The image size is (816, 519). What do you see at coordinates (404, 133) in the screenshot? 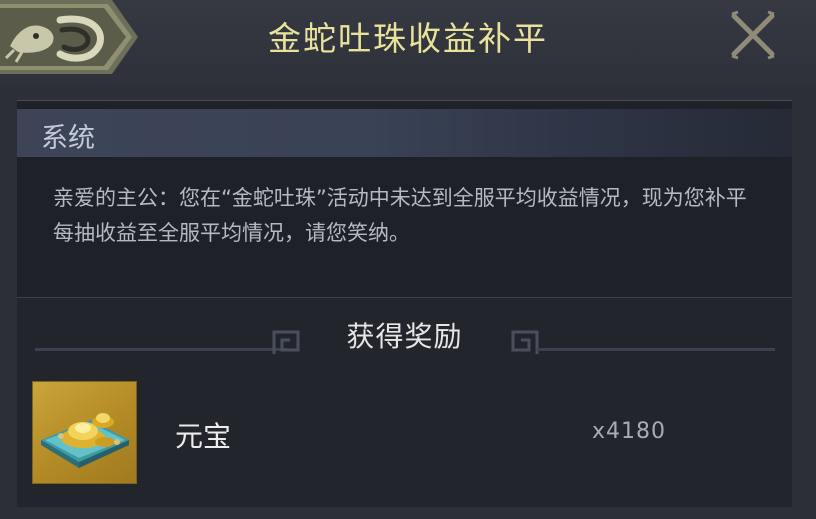
I see `sender-bar: 系统` at bounding box center [404, 133].